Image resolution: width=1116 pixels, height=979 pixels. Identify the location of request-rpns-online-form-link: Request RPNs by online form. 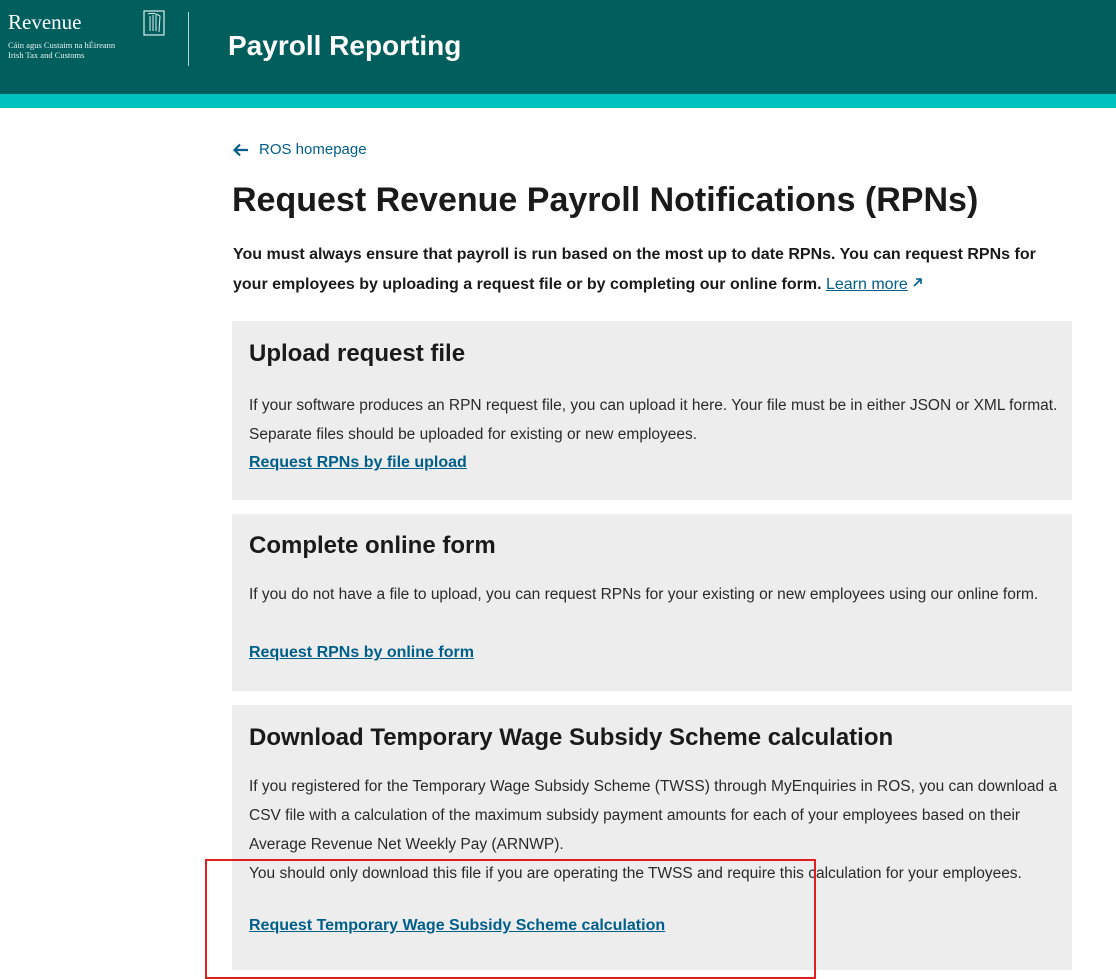
(361, 653).